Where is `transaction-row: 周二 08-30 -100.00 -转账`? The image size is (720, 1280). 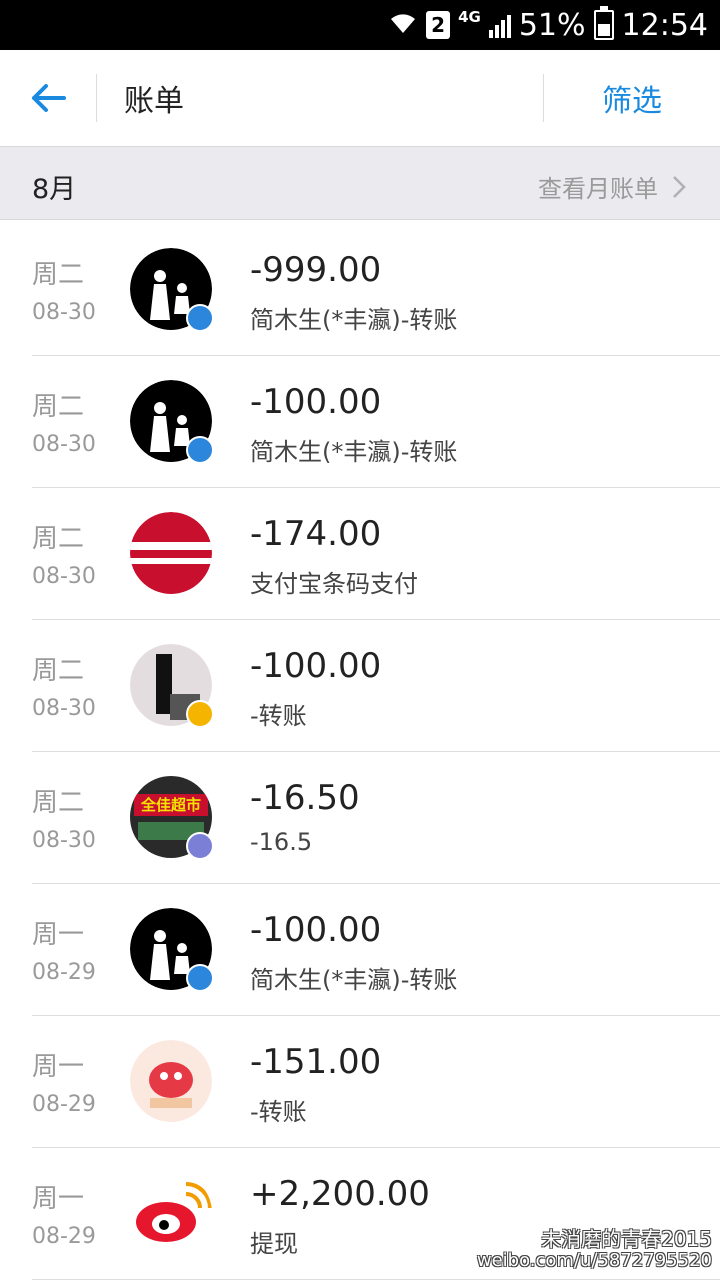 transaction-row: 周二 08-30 -100.00 -转账 is located at coordinates (360, 686).